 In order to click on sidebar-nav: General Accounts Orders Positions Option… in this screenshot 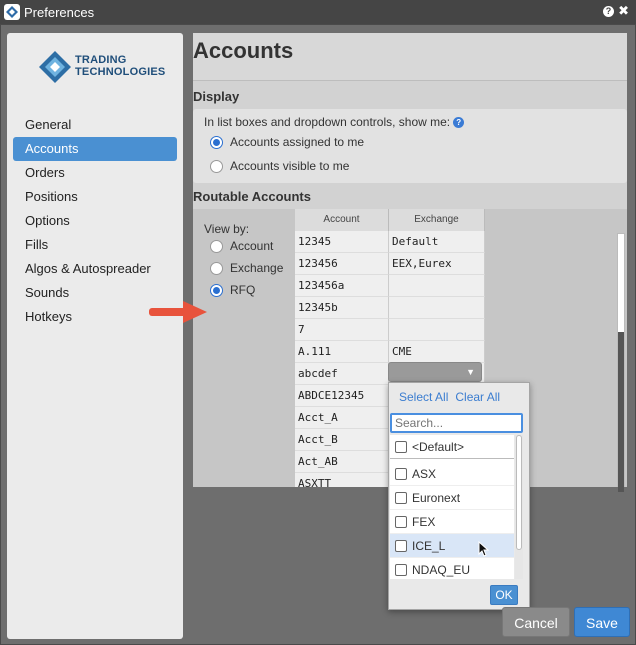, I will do `click(95, 221)`.